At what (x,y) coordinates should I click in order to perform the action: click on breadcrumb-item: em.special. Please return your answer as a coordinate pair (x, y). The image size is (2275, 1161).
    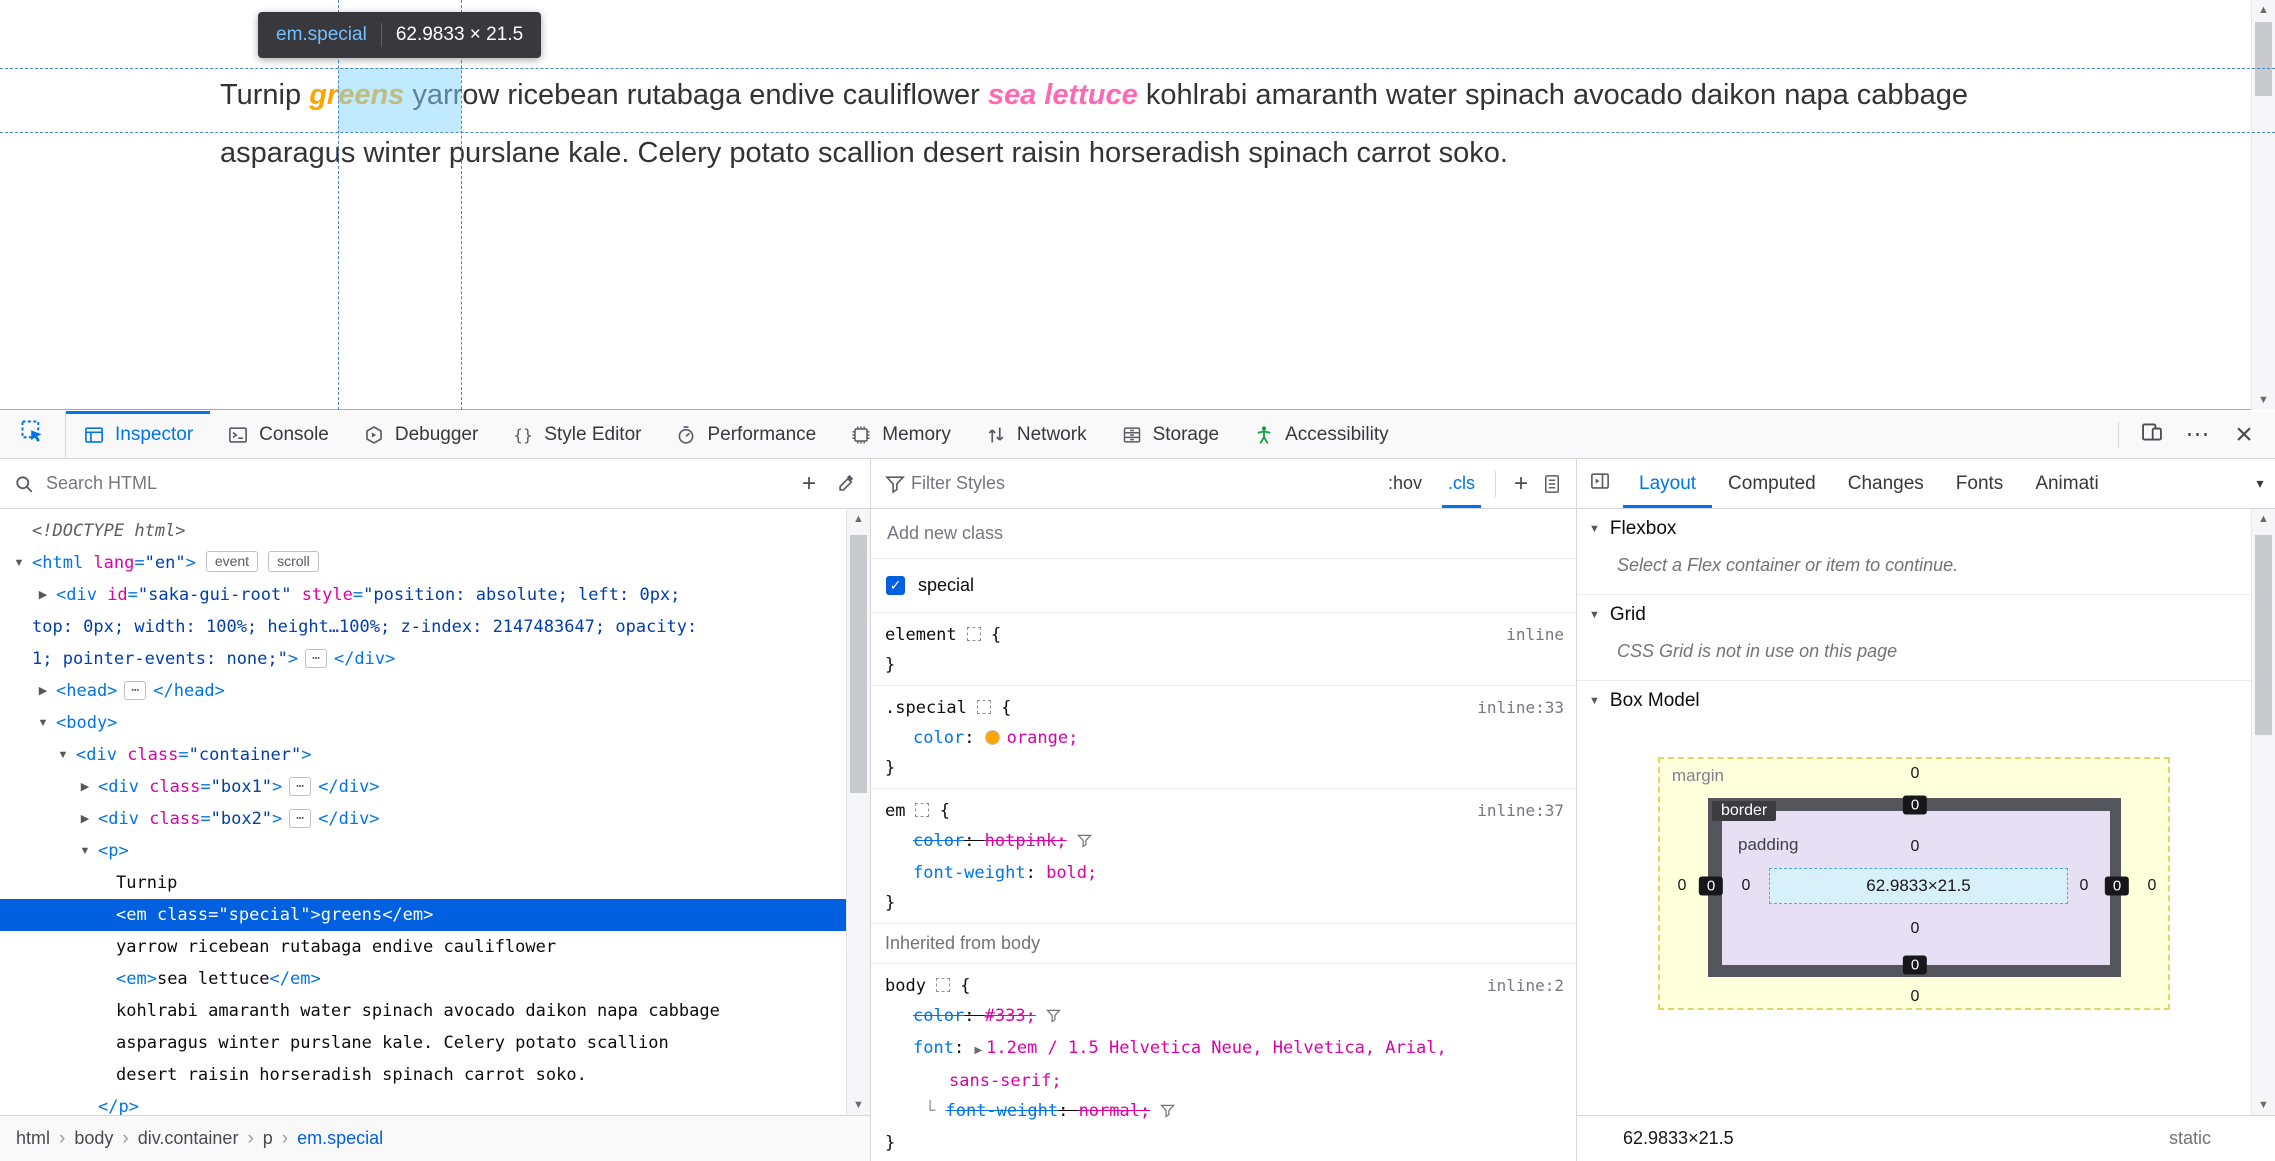
    Looking at the image, I should click on (340, 1138).